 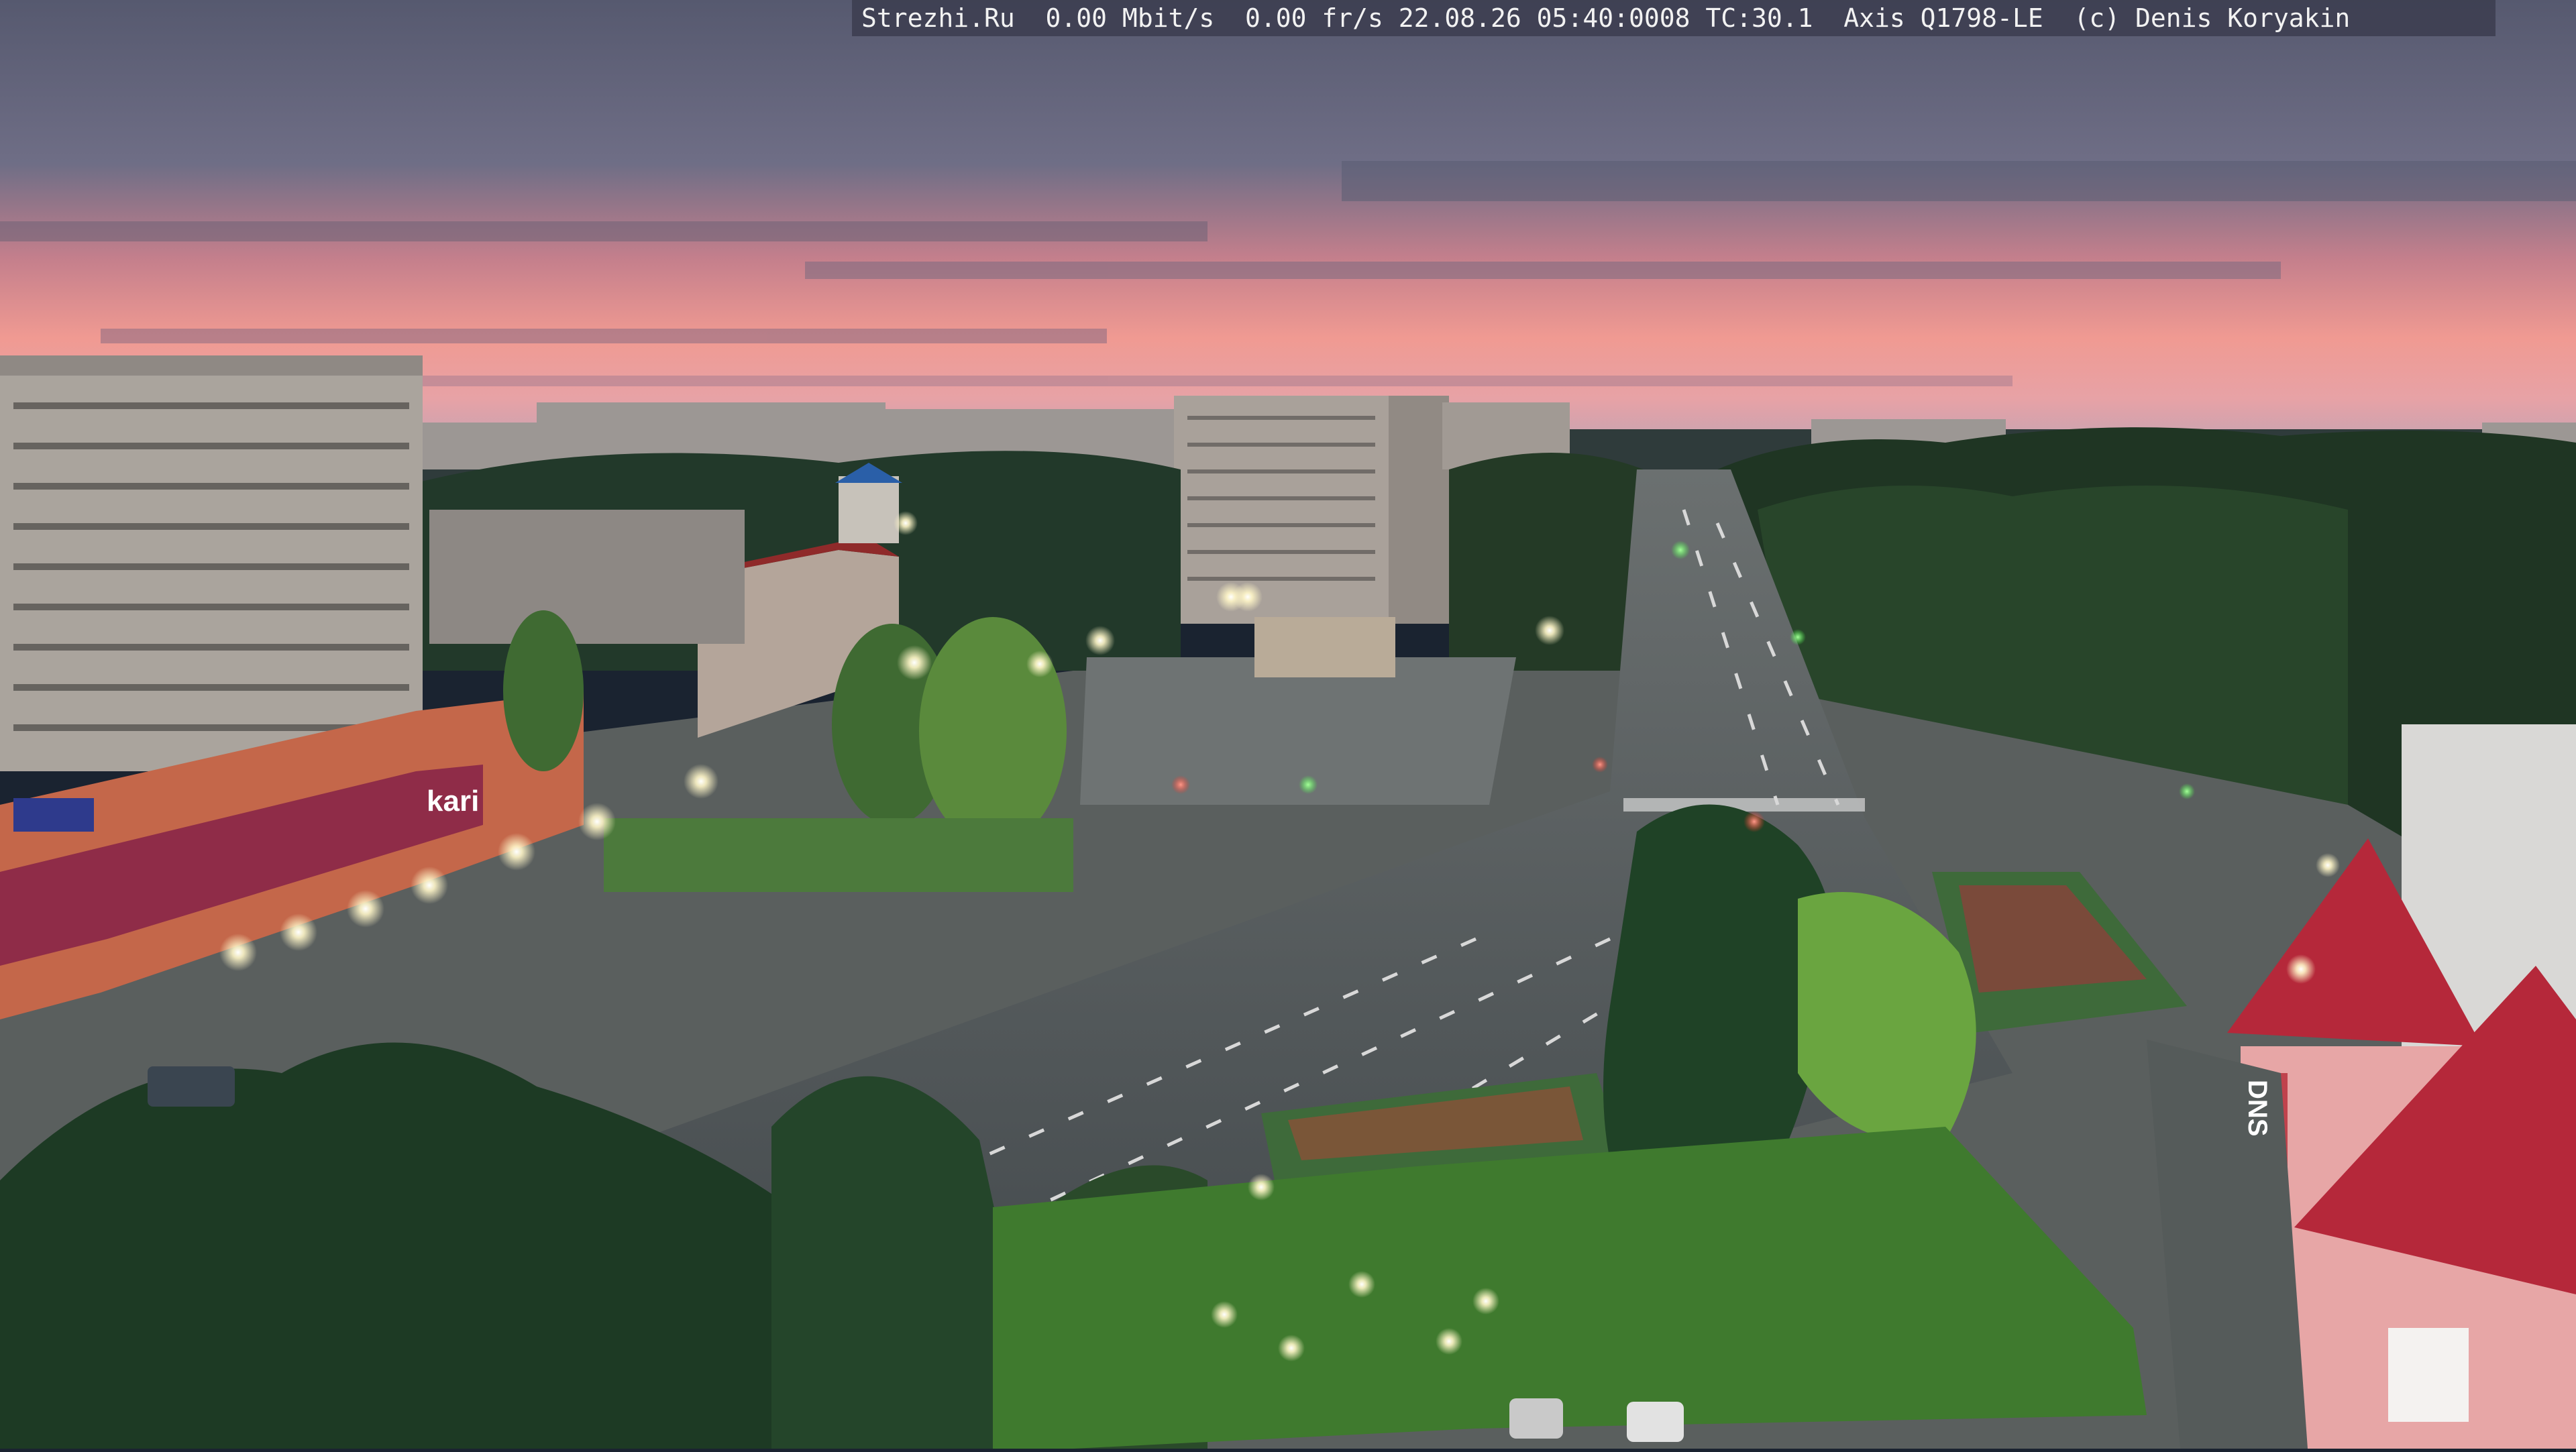 What do you see at coordinates (1943, 18) in the screenshot?
I see `overlay-camera-model: Axis Q1798-LE` at bounding box center [1943, 18].